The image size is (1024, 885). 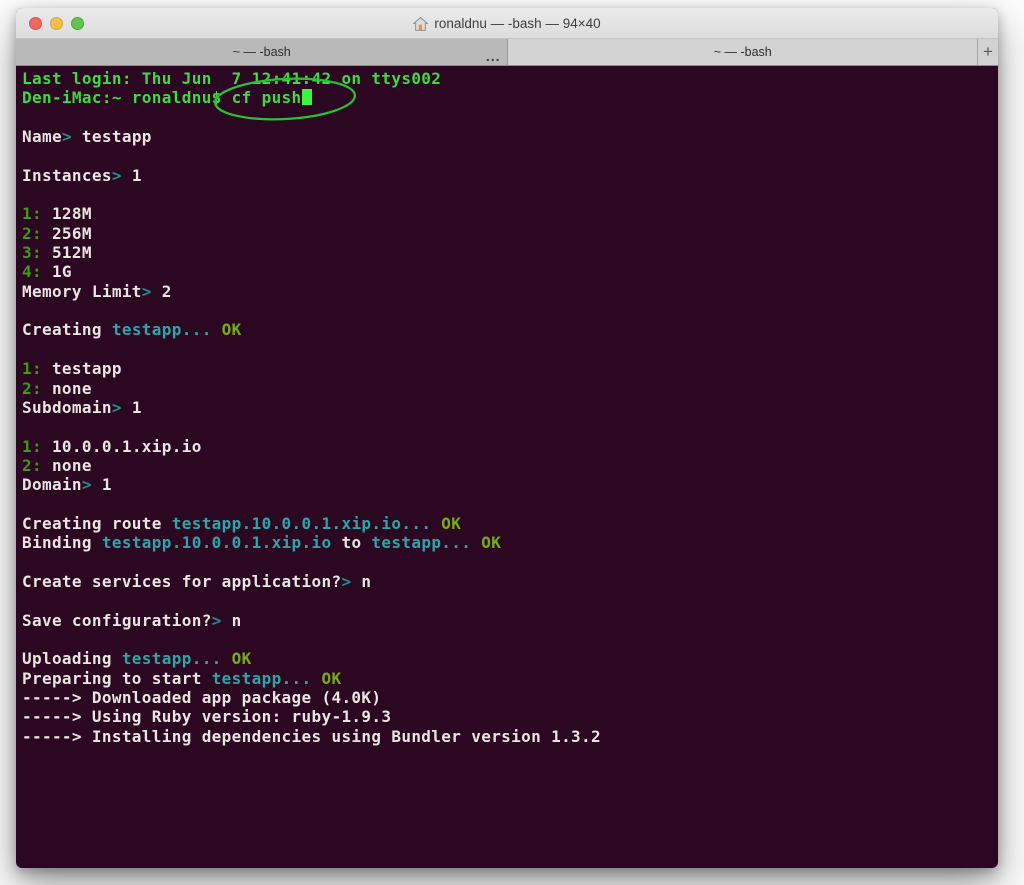 I want to click on terminal-text-segment: Save configuration?, so click(x=117, y=620).